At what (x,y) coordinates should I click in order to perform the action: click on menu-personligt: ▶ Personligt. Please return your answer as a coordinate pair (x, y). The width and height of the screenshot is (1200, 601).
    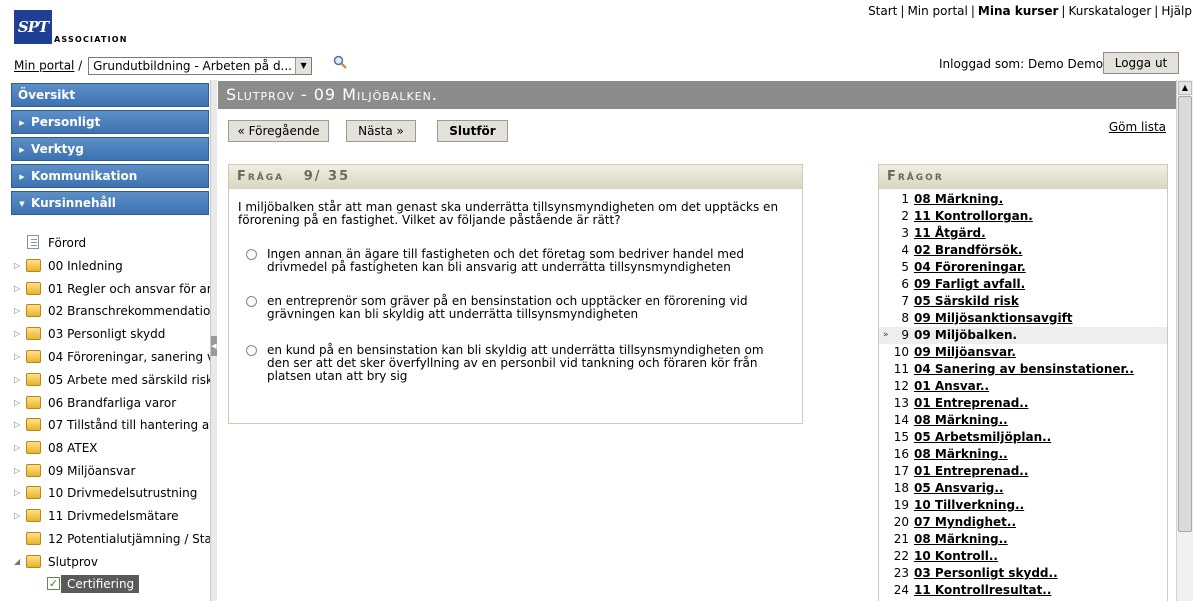
    Looking at the image, I should click on (110, 122).